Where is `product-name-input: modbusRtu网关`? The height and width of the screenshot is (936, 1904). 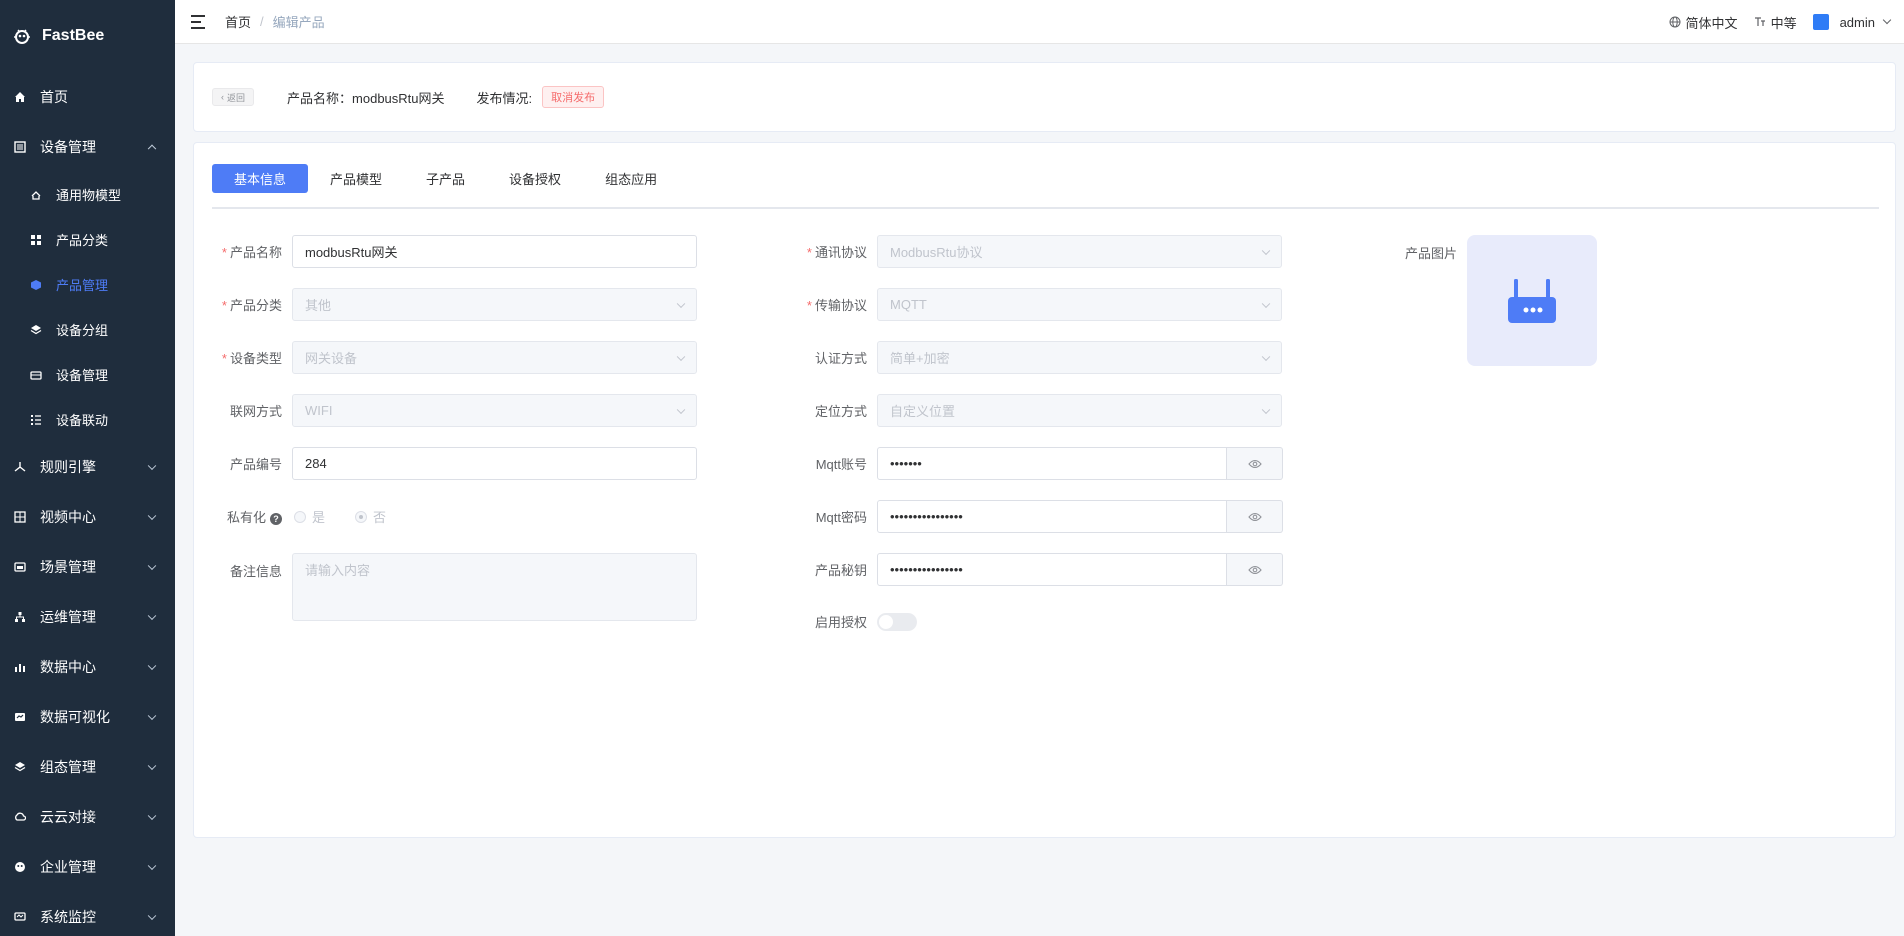 product-name-input: modbusRtu网关 is located at coordinates (494, 251).